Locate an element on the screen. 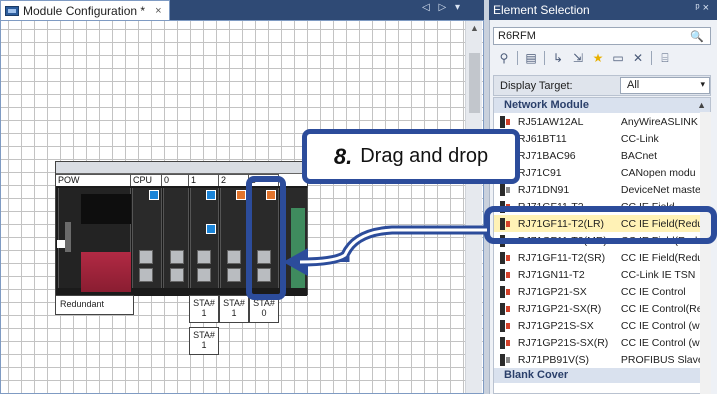 Image resolution: width=717 pixels, height=394 pixels. slot-label-0: 0 is located at coordinates (175, 180).